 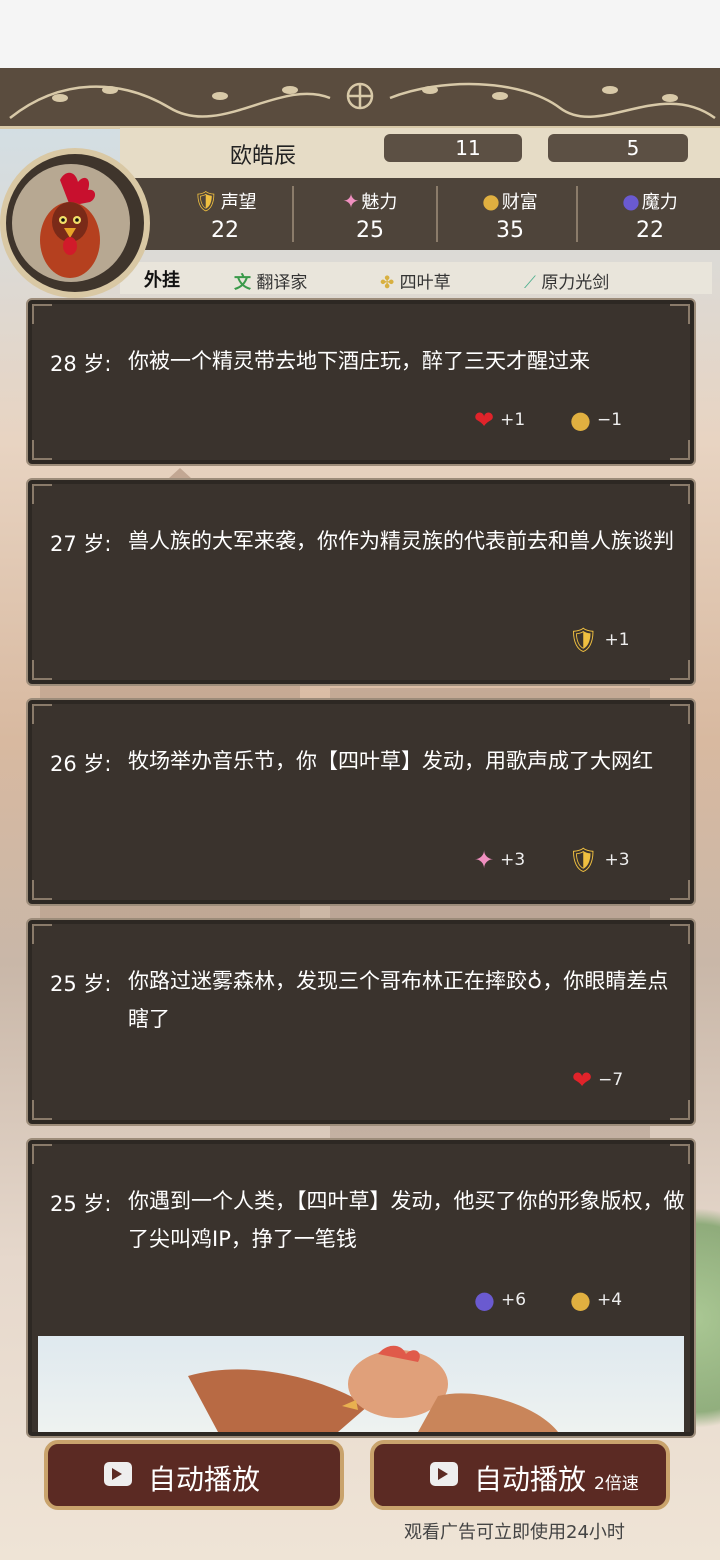 What do you see at coordinates (81, 364) in the screenshot?
I see `event-age: 28 岁:` at bounding box center [81, 364].